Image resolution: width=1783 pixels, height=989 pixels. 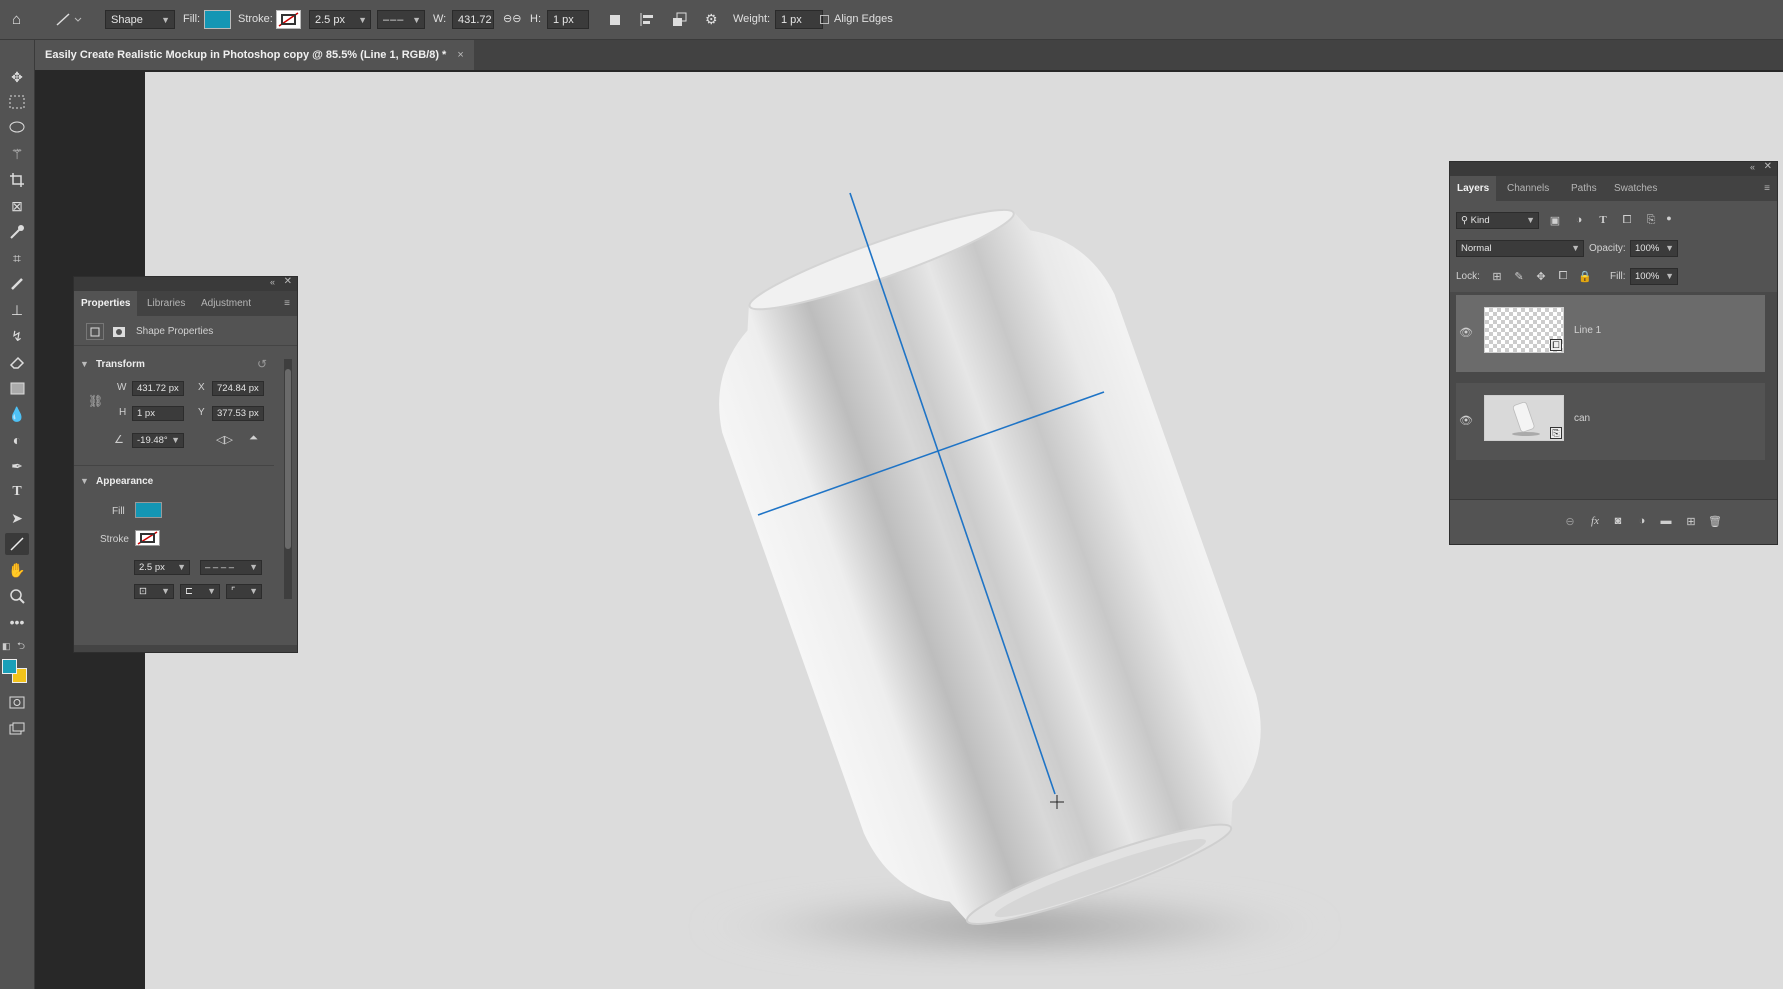 What do you see at coordinates (1669, 218) in the screenshot?
I see `filter-toggle-icon: ●` at bounding box center [1669, 218].